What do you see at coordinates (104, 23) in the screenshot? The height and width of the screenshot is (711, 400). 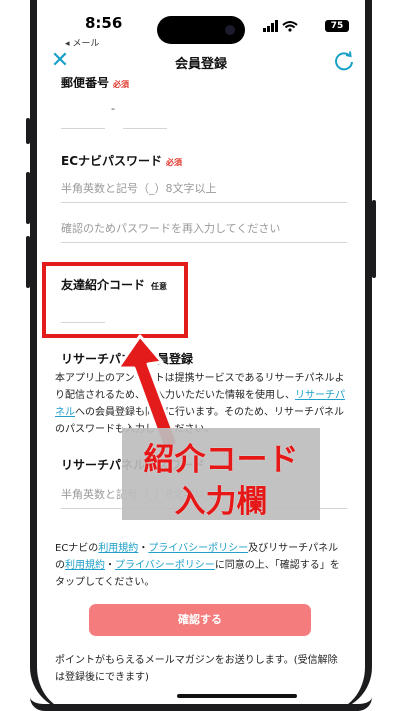 I see `status-time: 8:56` at bounding box center [104, 23].